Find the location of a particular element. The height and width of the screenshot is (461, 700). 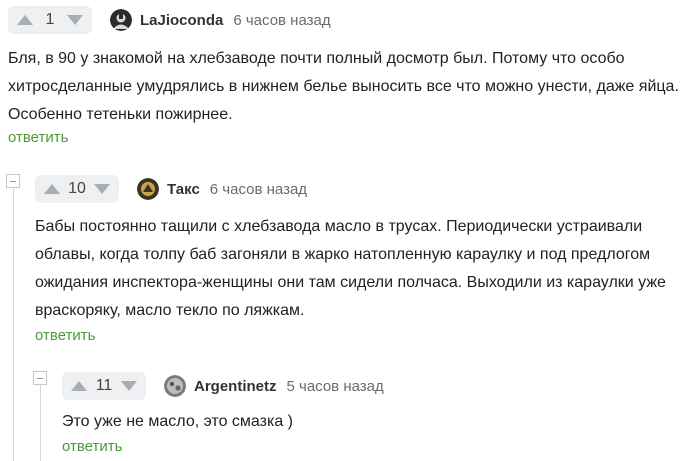

comment-header: 1 LaJioconda 6 часов назад is located at coordinates (353, 20).